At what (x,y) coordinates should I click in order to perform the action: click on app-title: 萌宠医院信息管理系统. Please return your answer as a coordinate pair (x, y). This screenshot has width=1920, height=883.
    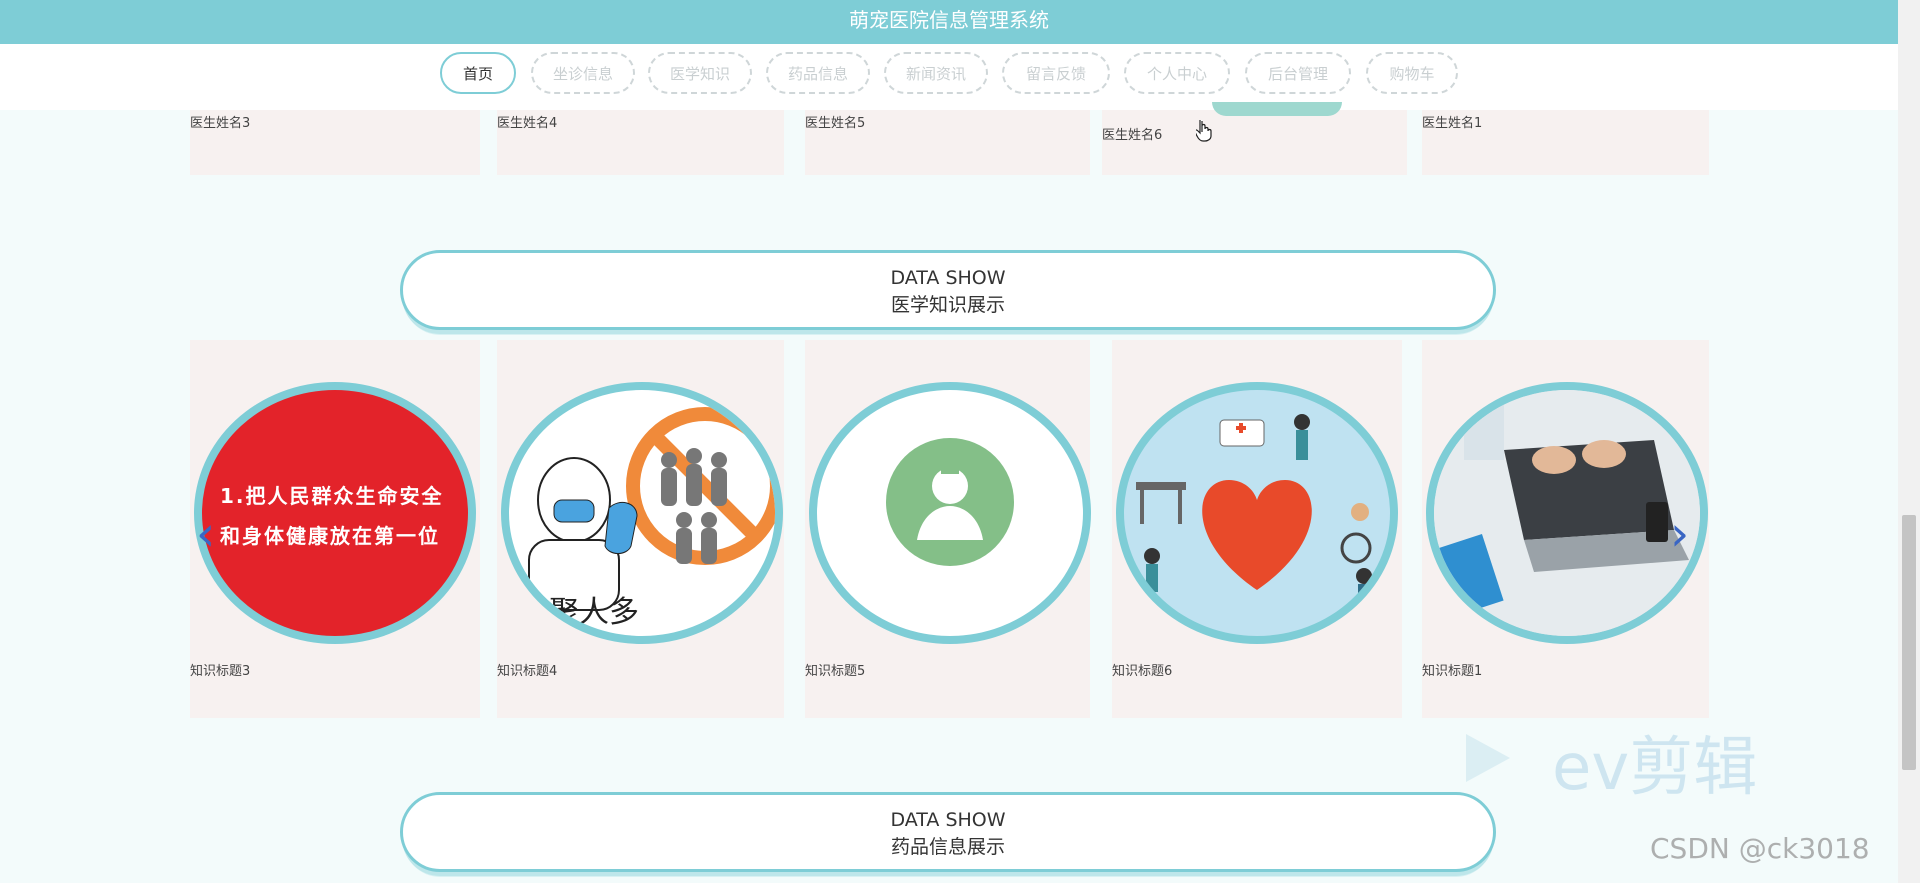
    Looking at the image, I should click on (949, 20).